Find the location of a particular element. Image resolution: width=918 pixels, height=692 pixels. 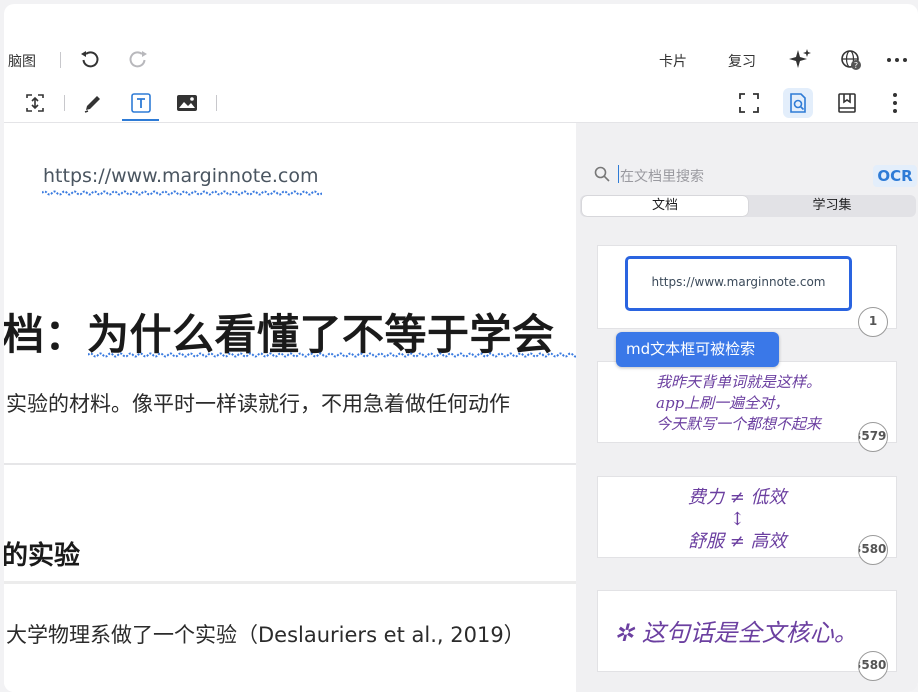

document-search-icon is located at coordinates (798, 103).